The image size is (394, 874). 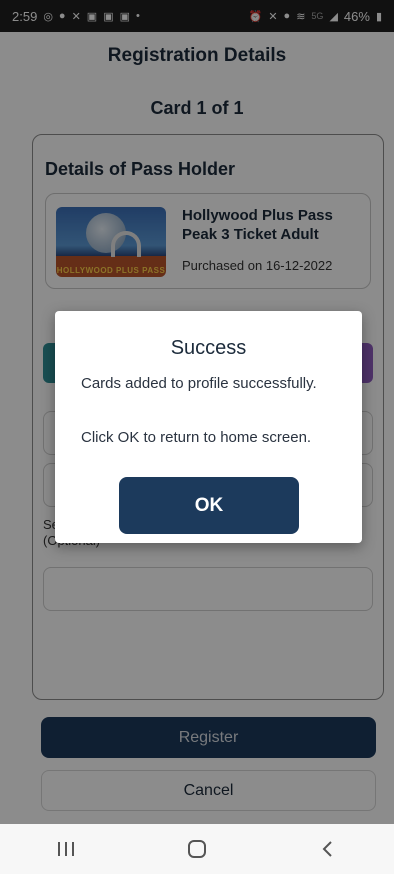 I want to click on dialog-message: Cards added to profile successfully., so click(x=199, y=383).